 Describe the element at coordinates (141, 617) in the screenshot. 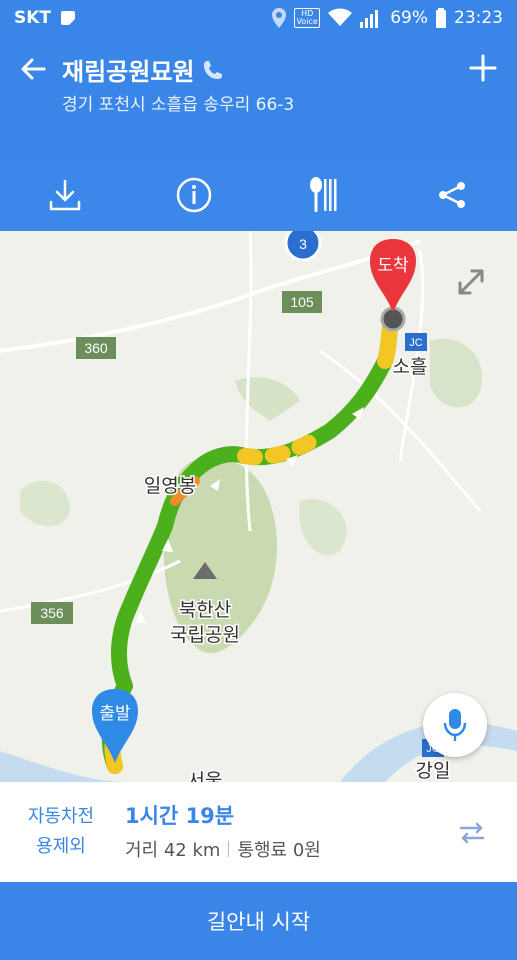

I see `route-direction-arrow` at that location.